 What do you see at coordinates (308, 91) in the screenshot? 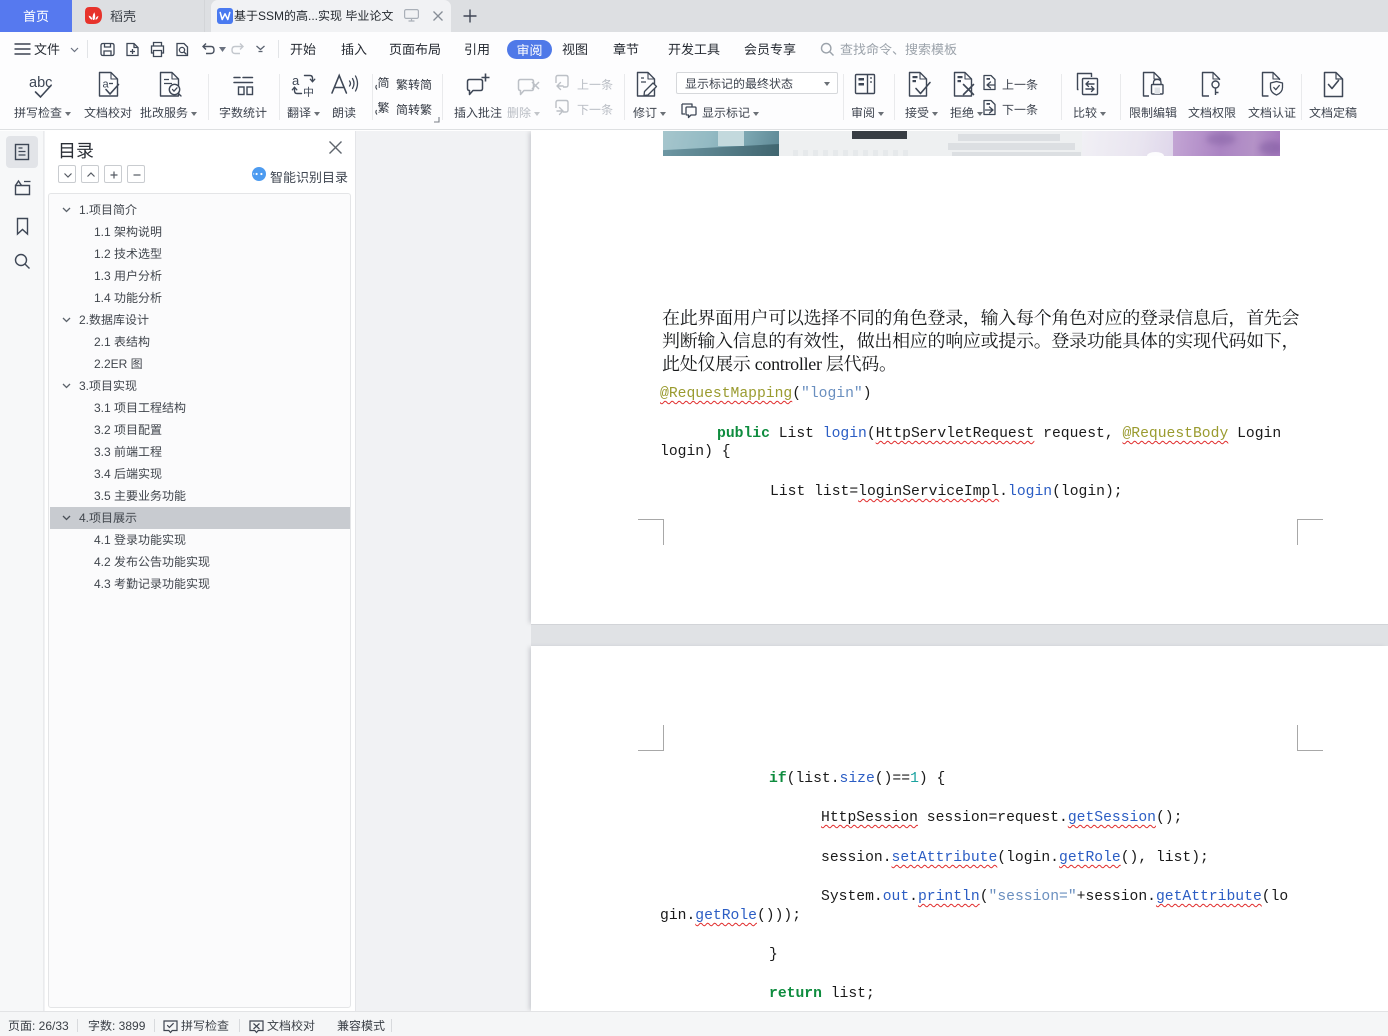
I see `svg-text: 中` at bounding box center [308, 91].